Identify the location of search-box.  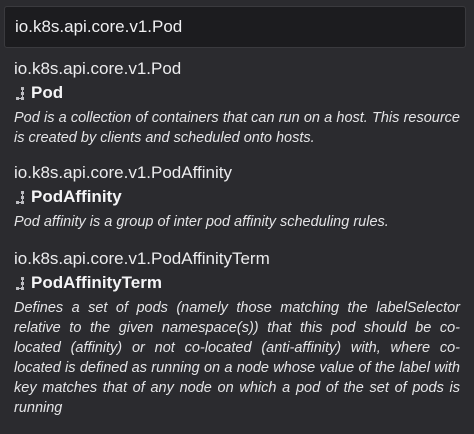
(235, 27).